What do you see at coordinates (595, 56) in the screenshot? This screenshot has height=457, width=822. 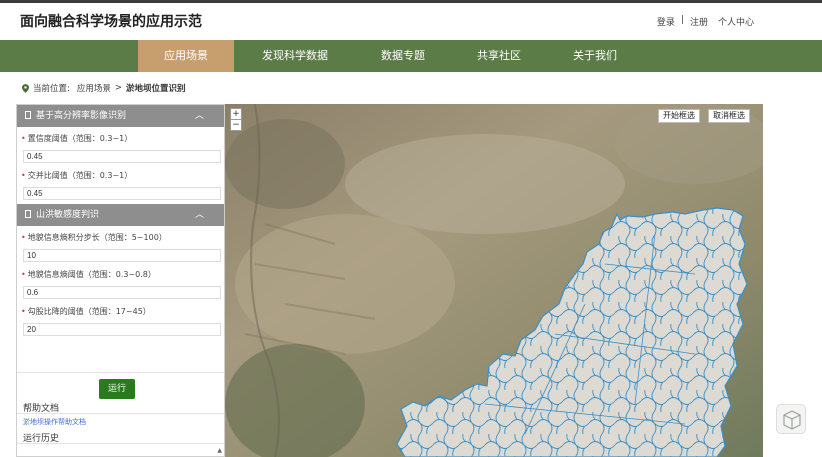 I see `nav-item-about: 关于我们` at bounding box center [595, 56].